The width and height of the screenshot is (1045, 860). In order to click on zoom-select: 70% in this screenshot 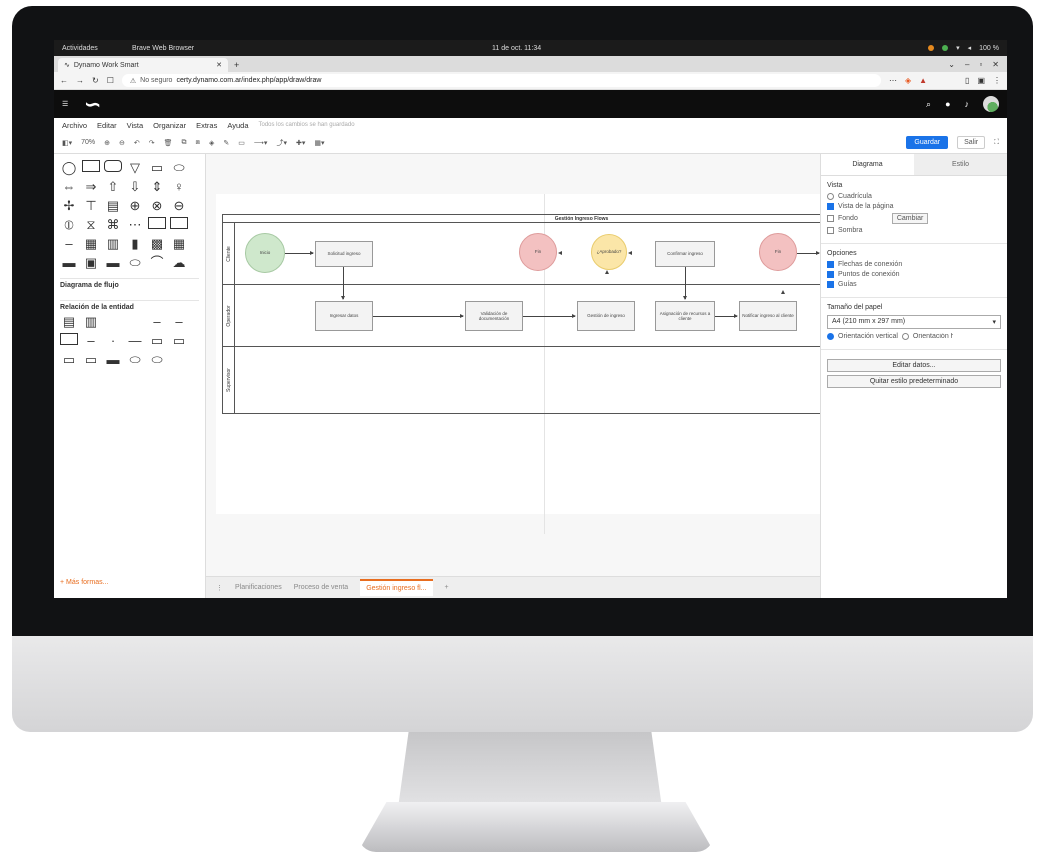, I will do `click(88, 142)`.